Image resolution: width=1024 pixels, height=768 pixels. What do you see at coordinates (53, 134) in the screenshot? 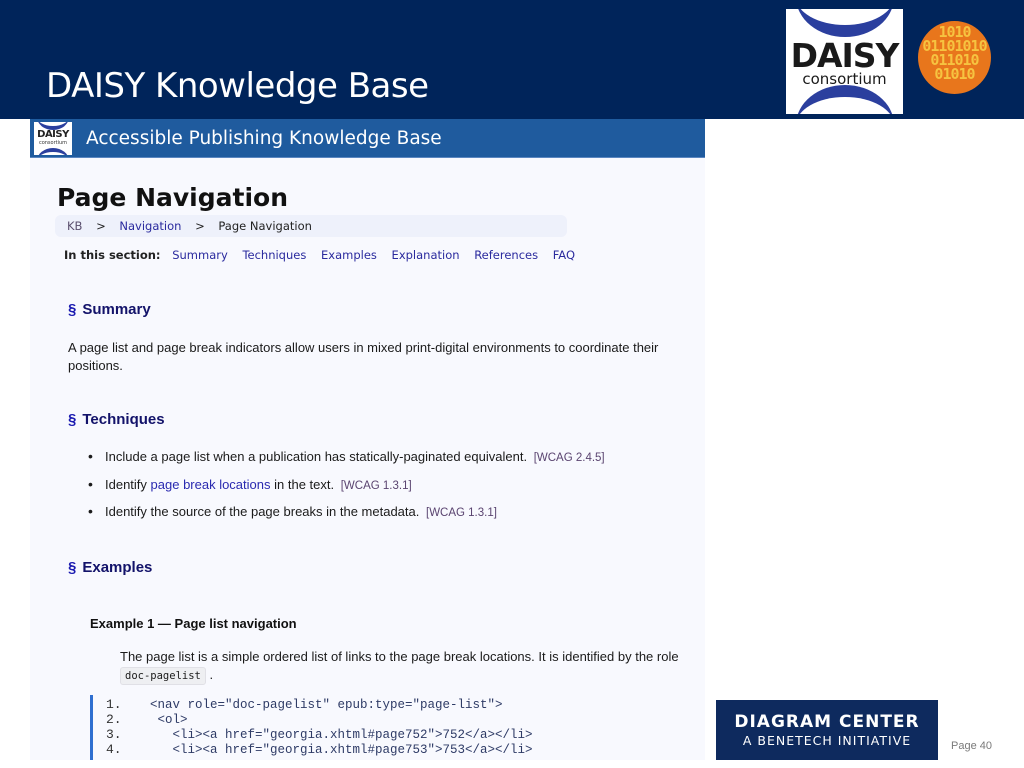
I see `kb-logo-word-daisy: DAISY` at bounding box center [53, 134].